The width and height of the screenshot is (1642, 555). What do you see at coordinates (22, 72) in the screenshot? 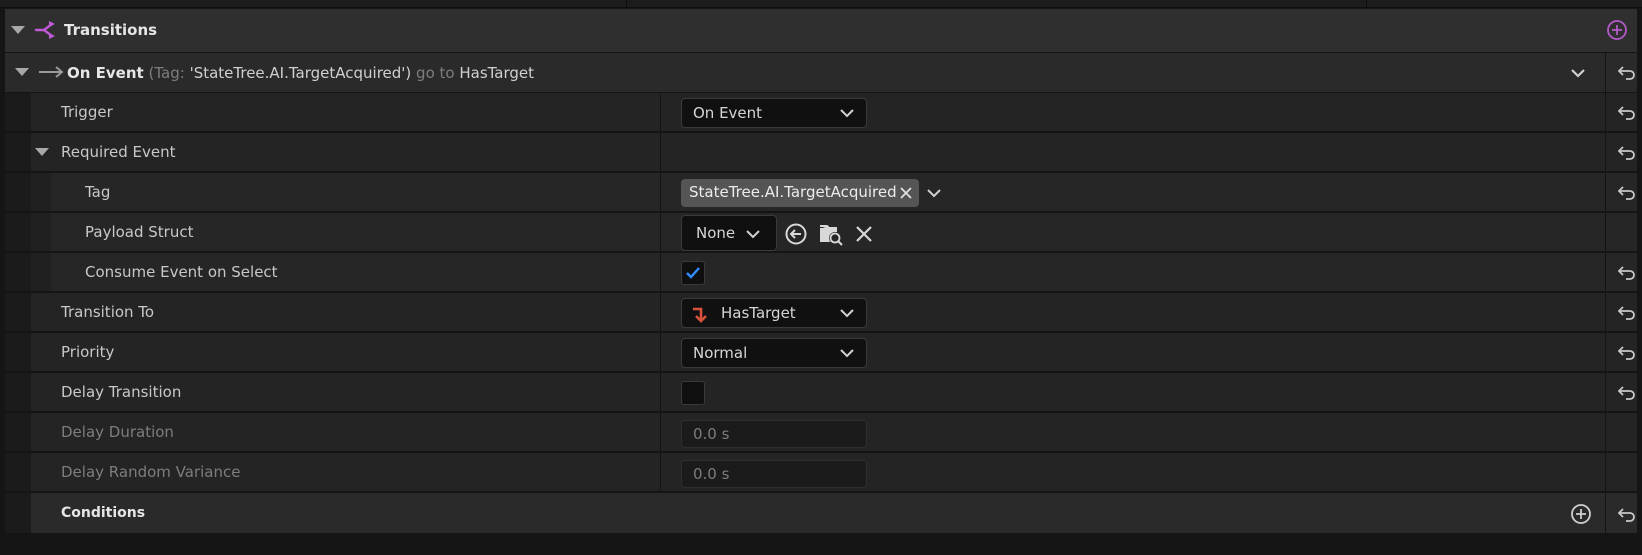
I see `expand-arrow-icon` at bounding box center [22, 72].